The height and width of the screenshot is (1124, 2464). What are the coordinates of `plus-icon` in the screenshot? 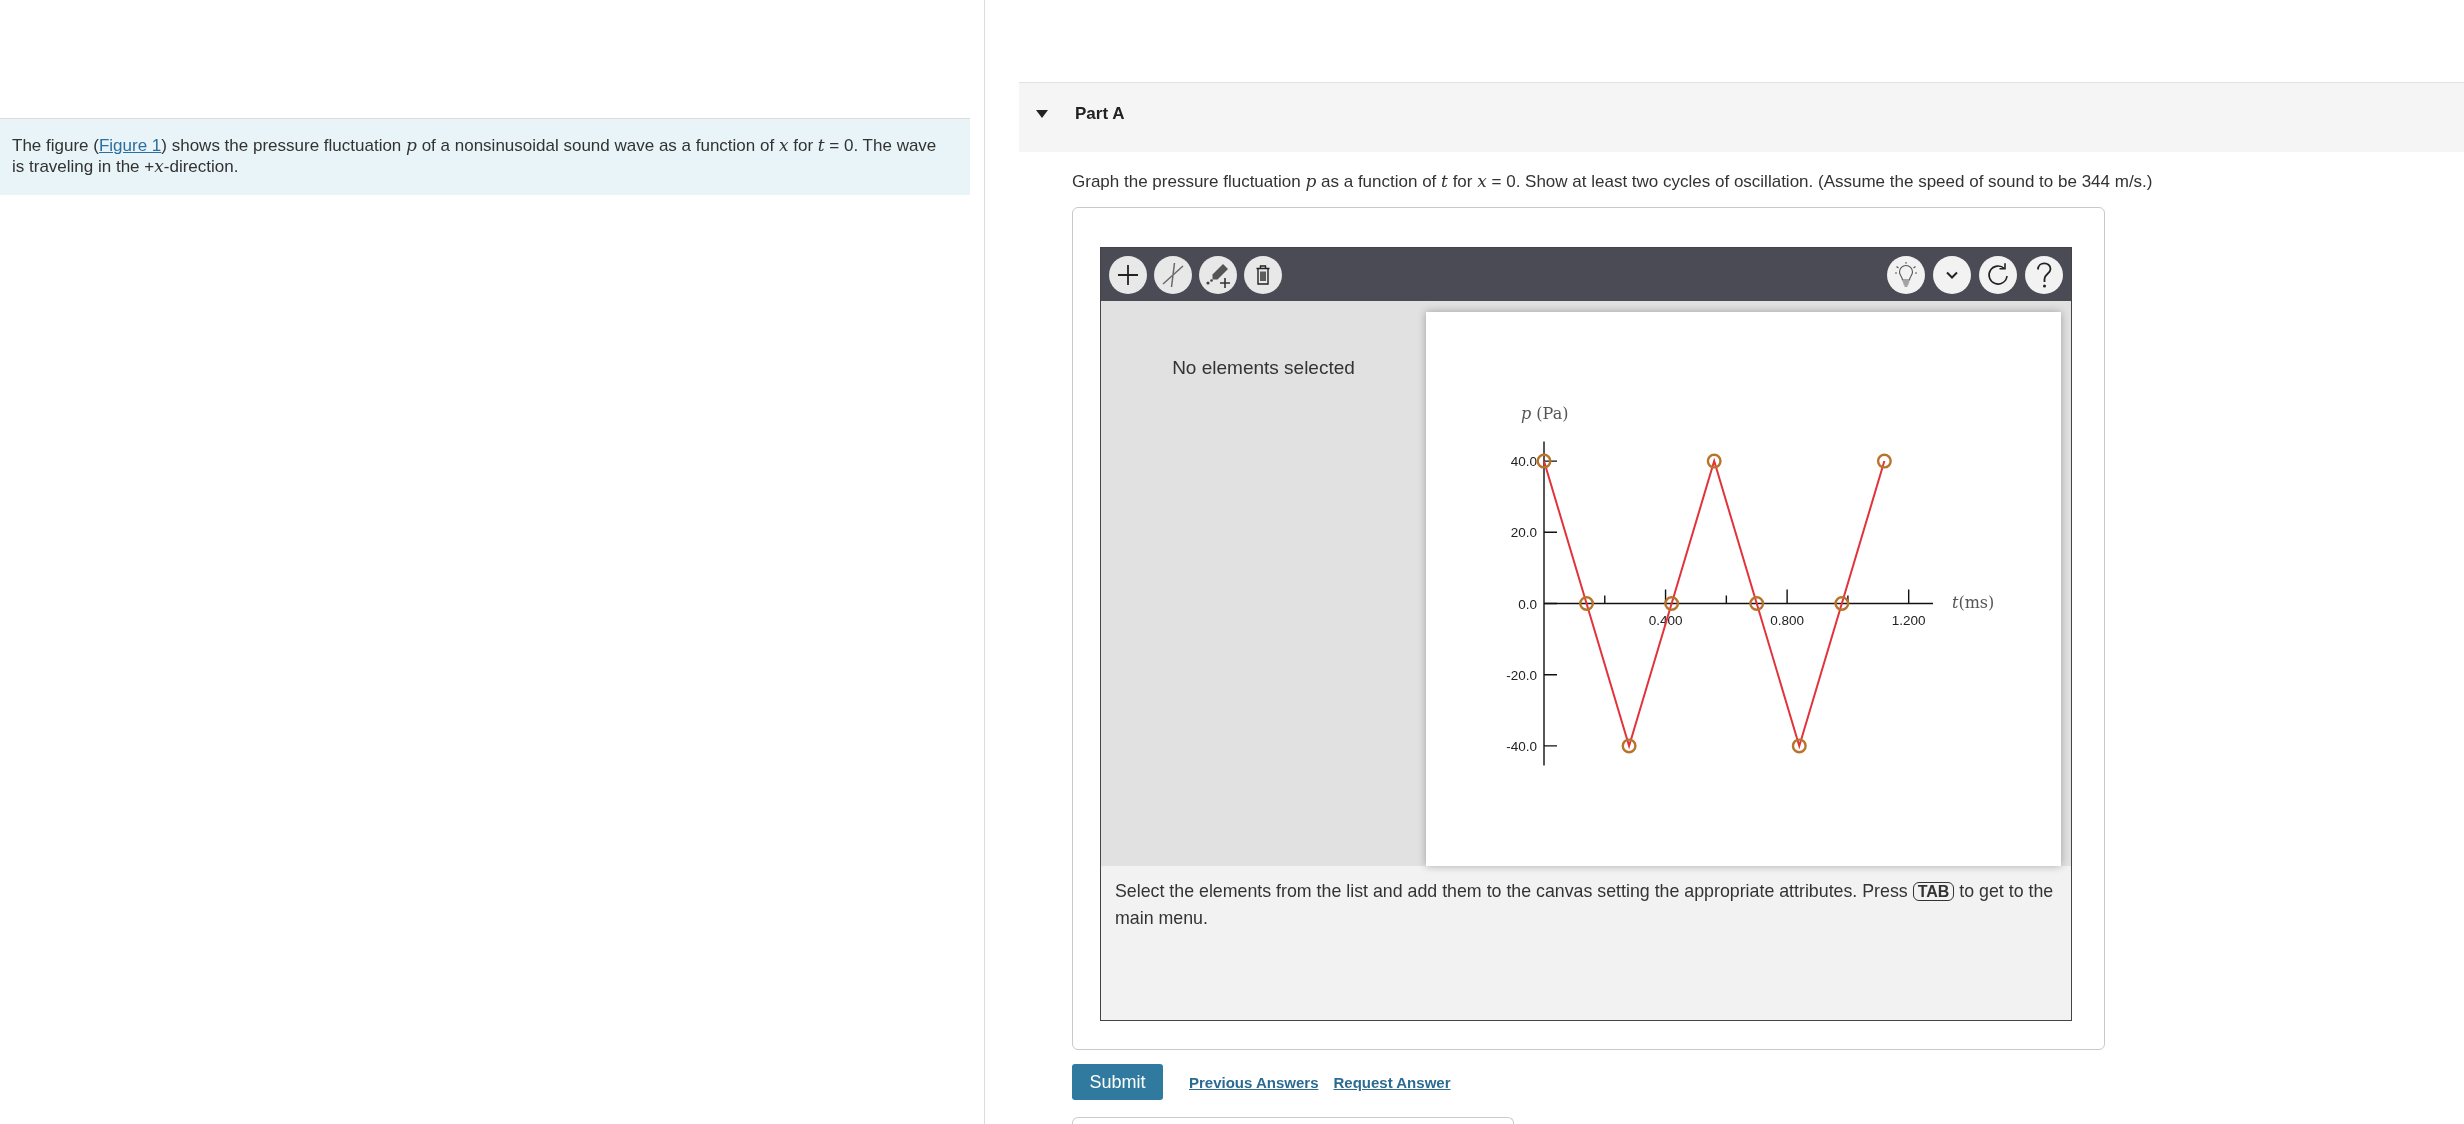 It's located at (1128, 274).